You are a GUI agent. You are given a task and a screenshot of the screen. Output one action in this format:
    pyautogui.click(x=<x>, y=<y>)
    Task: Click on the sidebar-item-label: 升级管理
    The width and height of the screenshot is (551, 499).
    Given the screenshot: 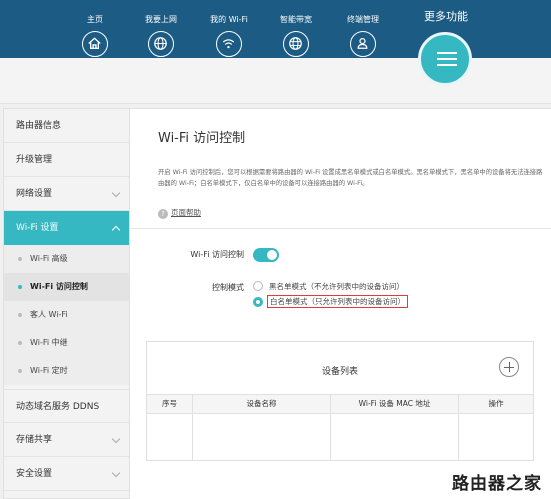 What is the action you would take?
    pyautogui.click(x=34, y=160)
    